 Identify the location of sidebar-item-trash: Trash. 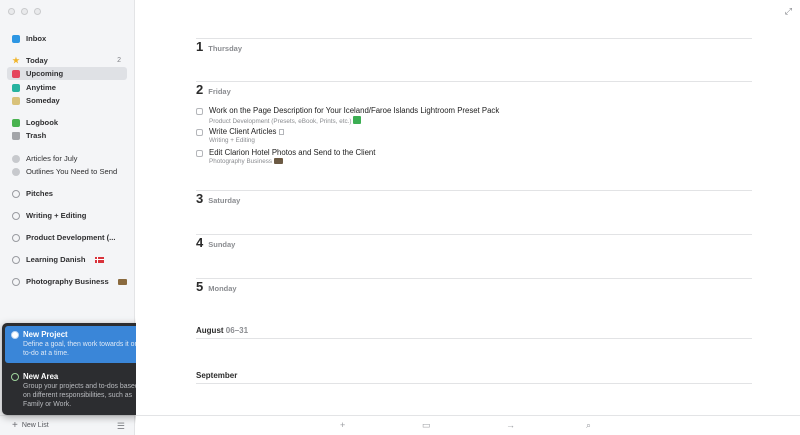
(67, 135).